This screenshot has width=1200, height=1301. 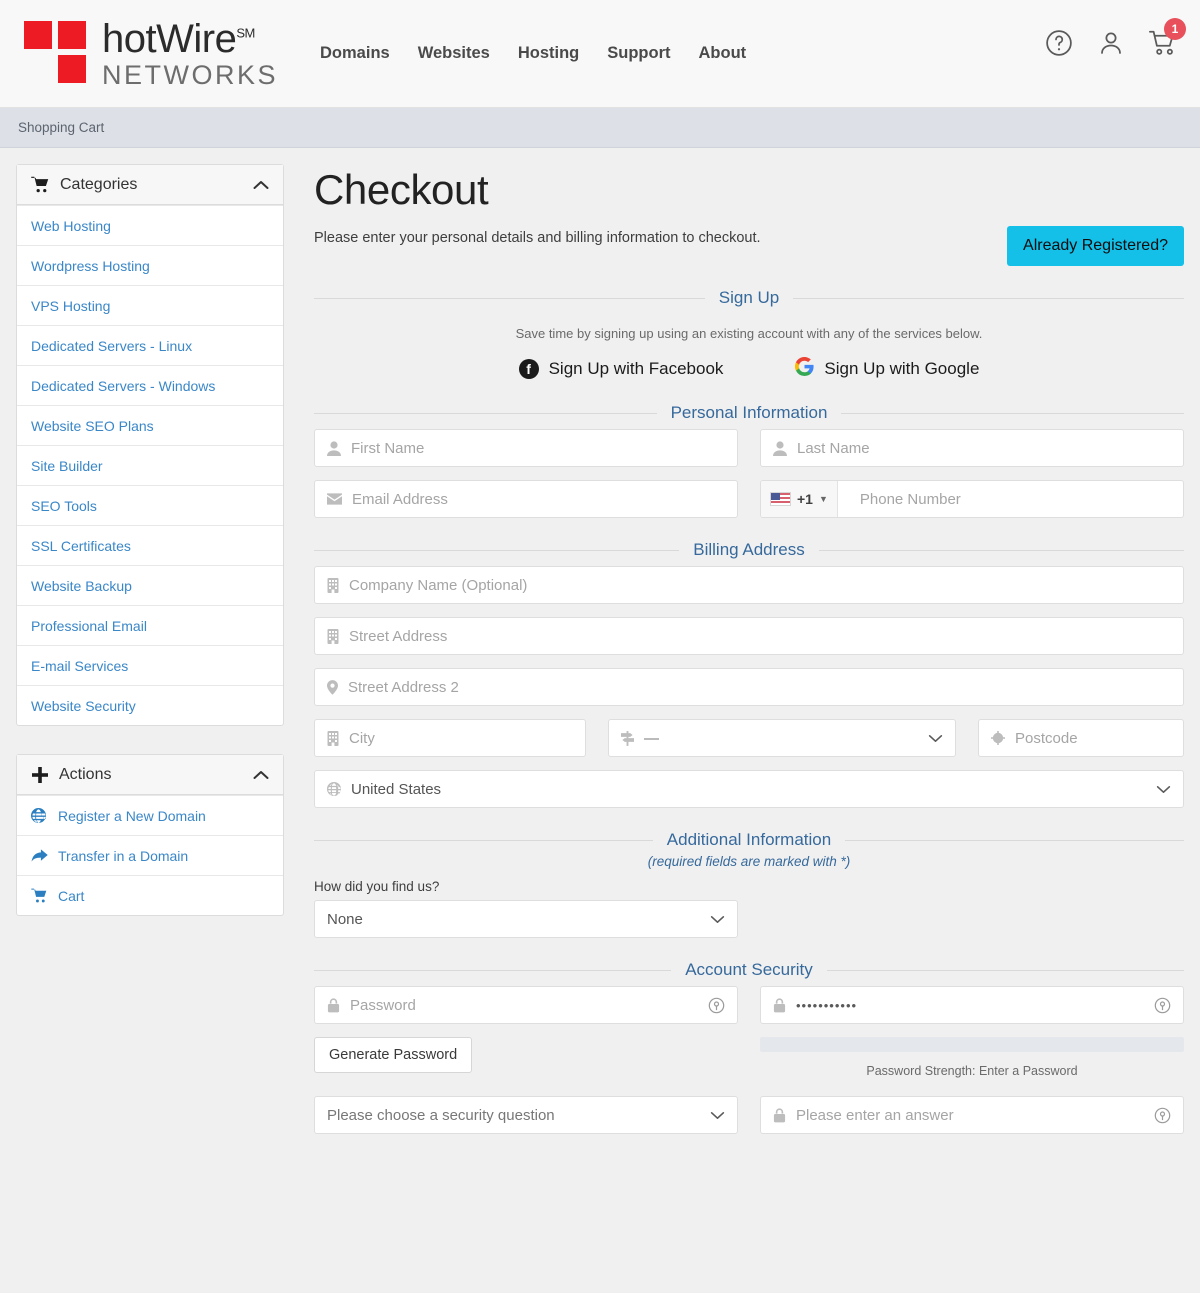 I want to click on password-field: Password, so click(x=526, y=1005).